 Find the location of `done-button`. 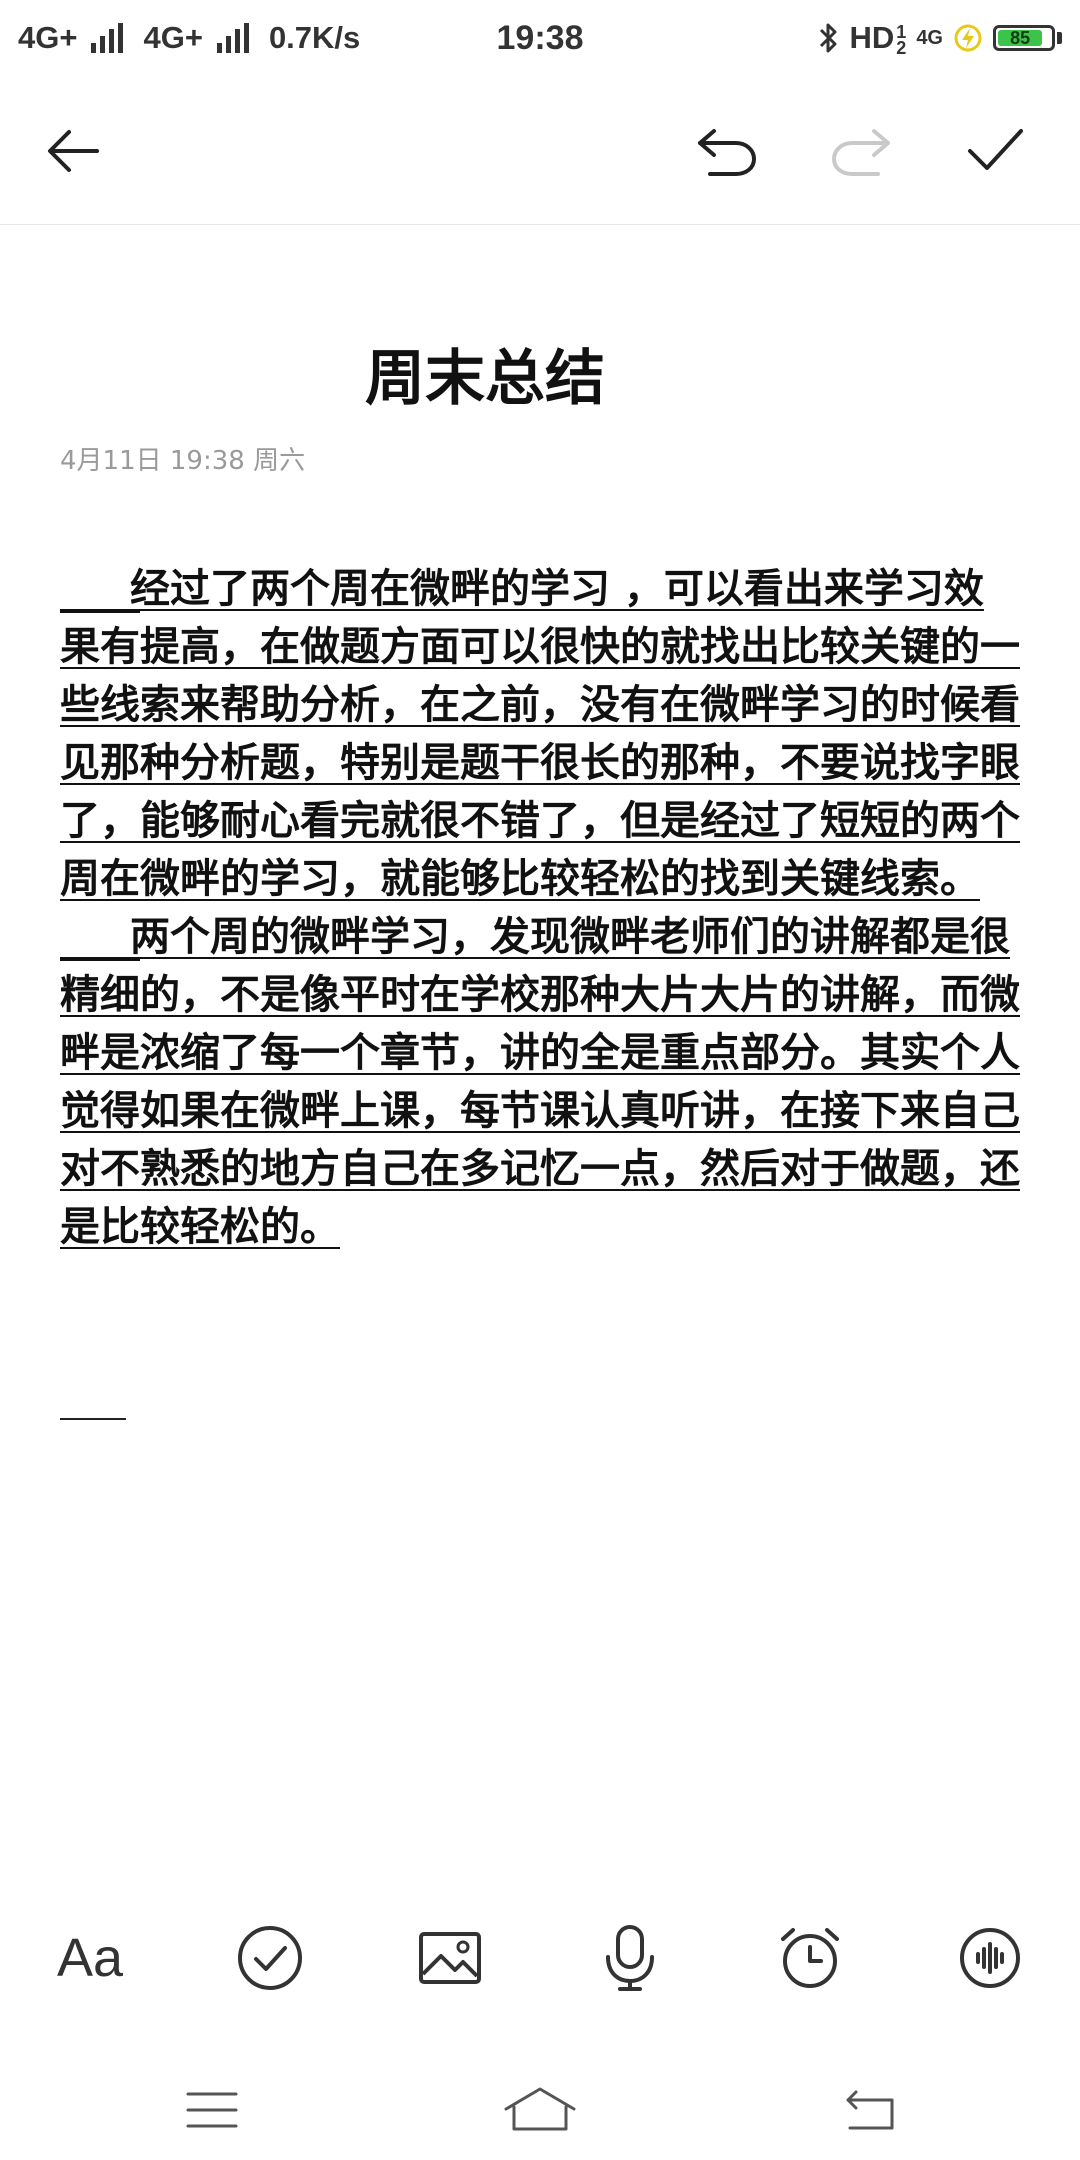

done-button is located at coordinates (995, 151).